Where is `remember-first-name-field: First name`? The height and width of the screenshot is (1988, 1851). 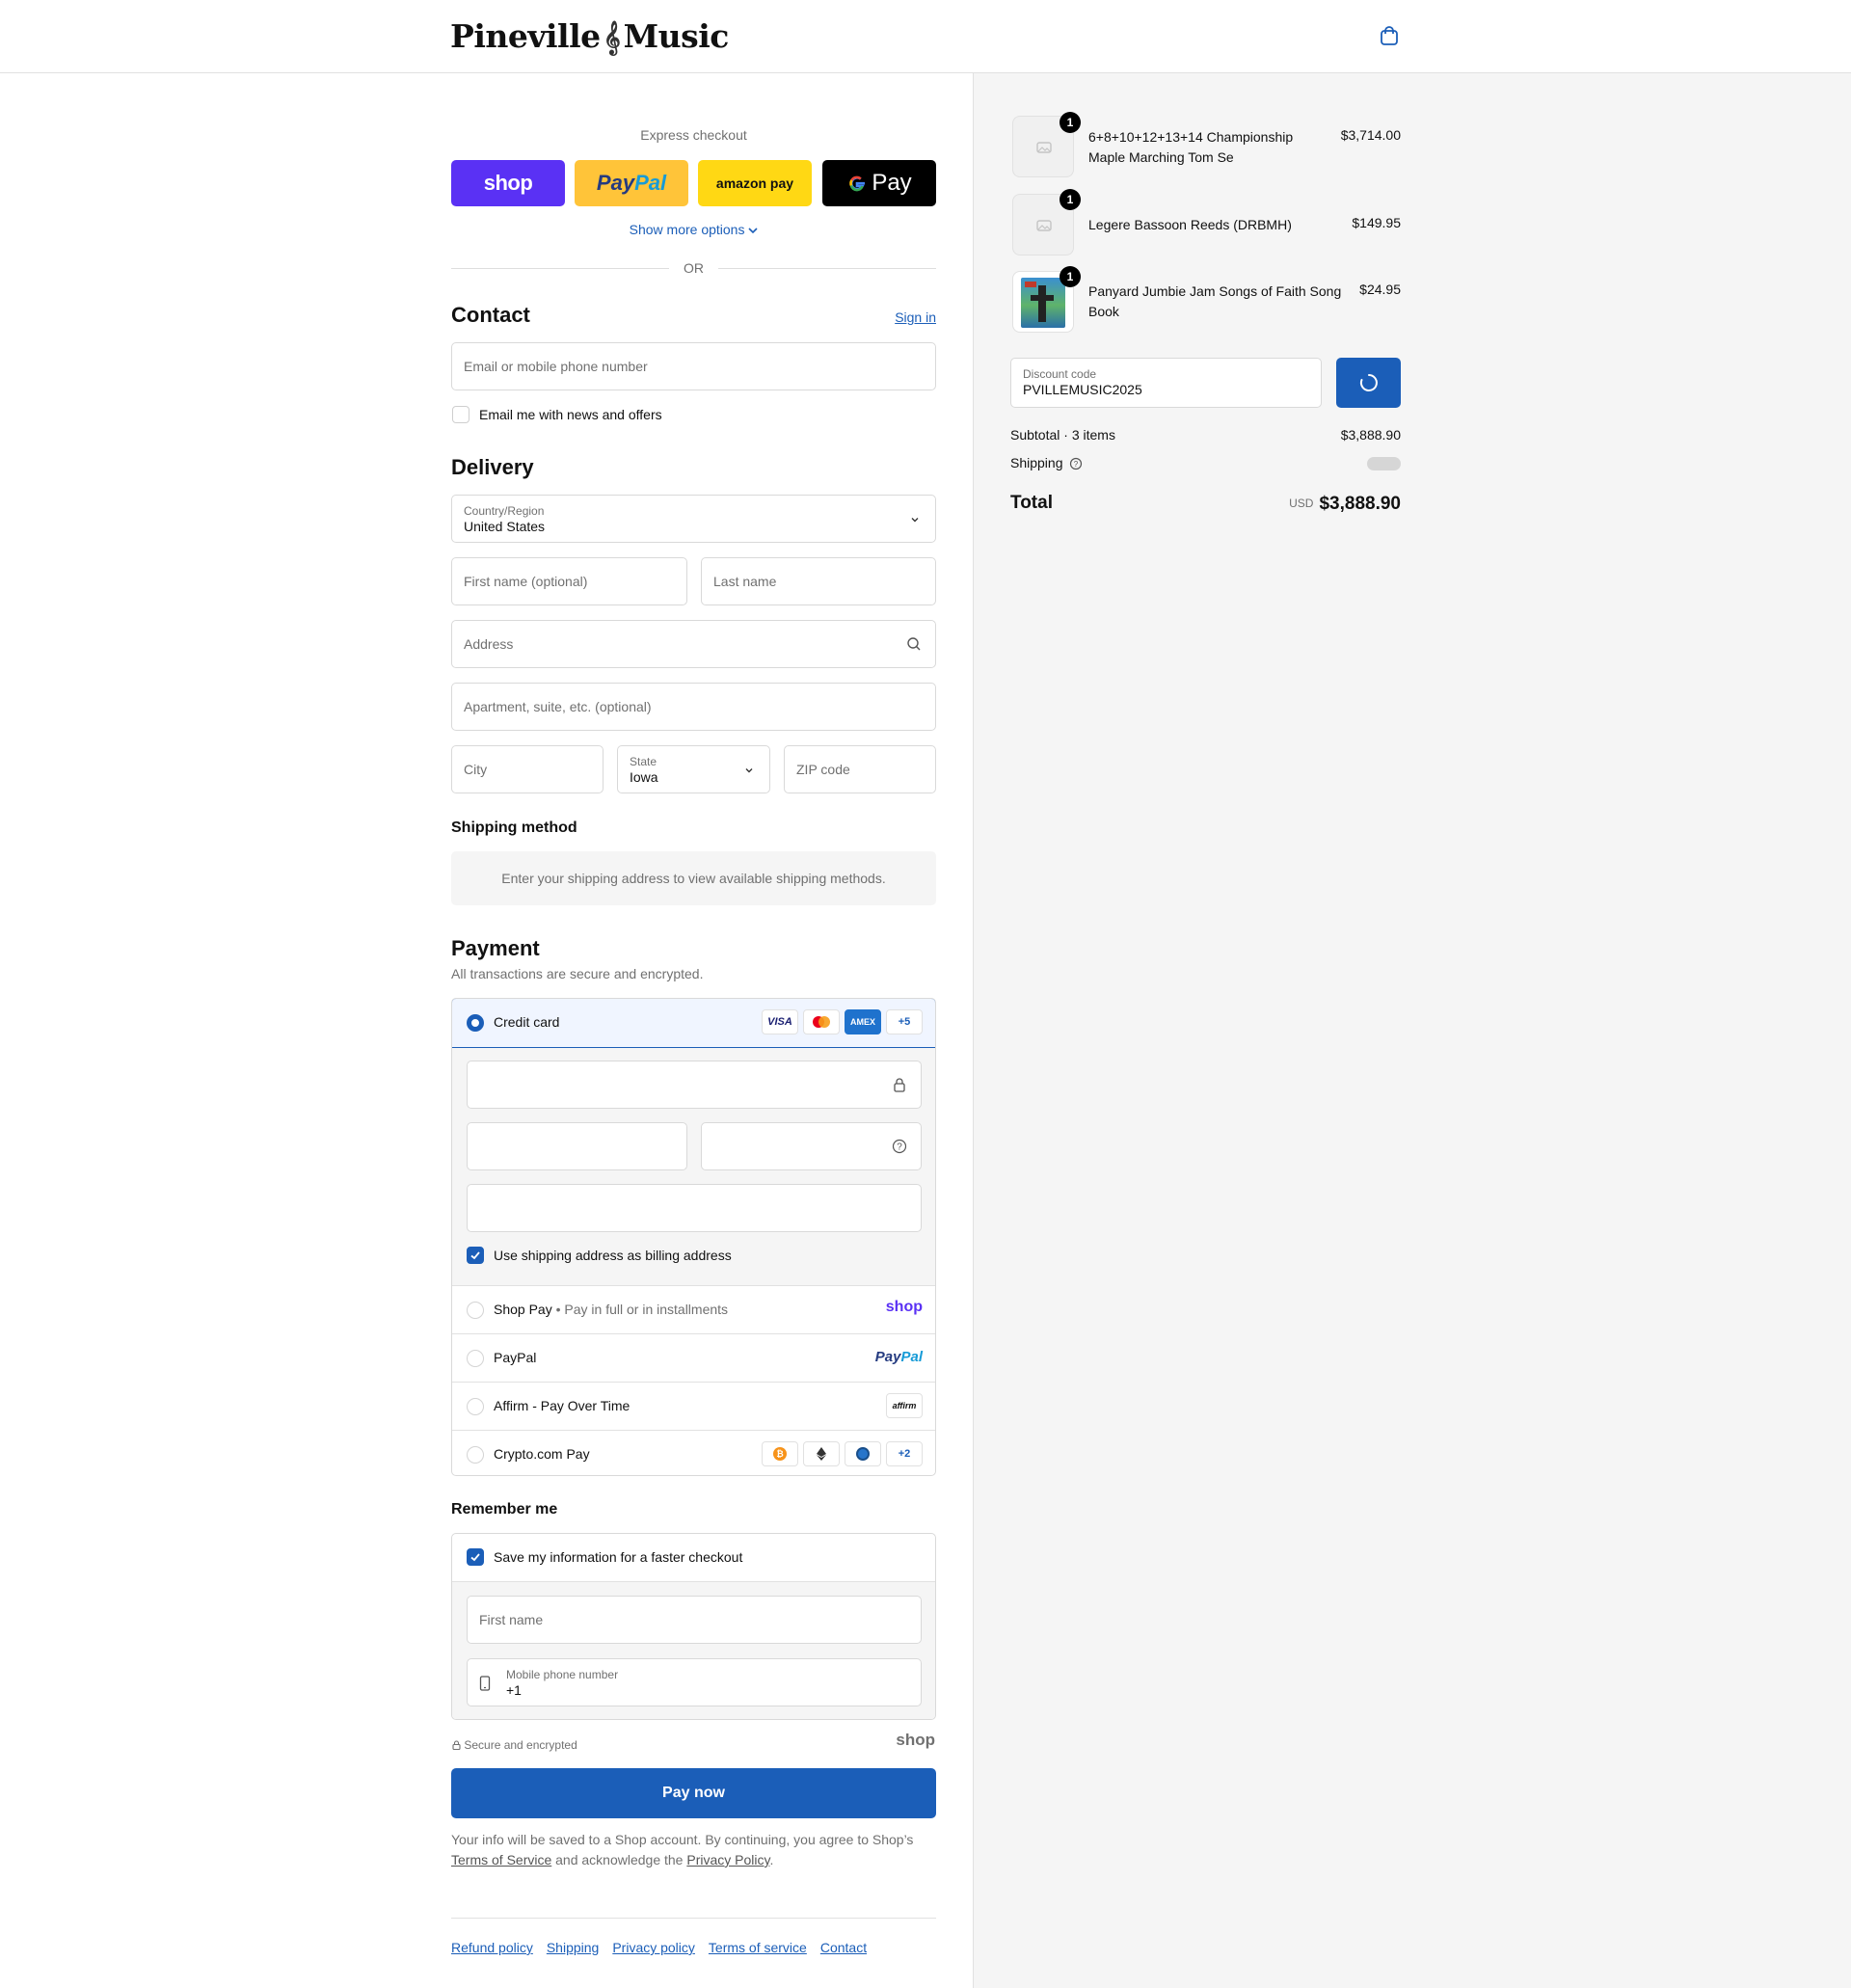 remember-first-name-field: First name is located at coordinates (694, 1620).